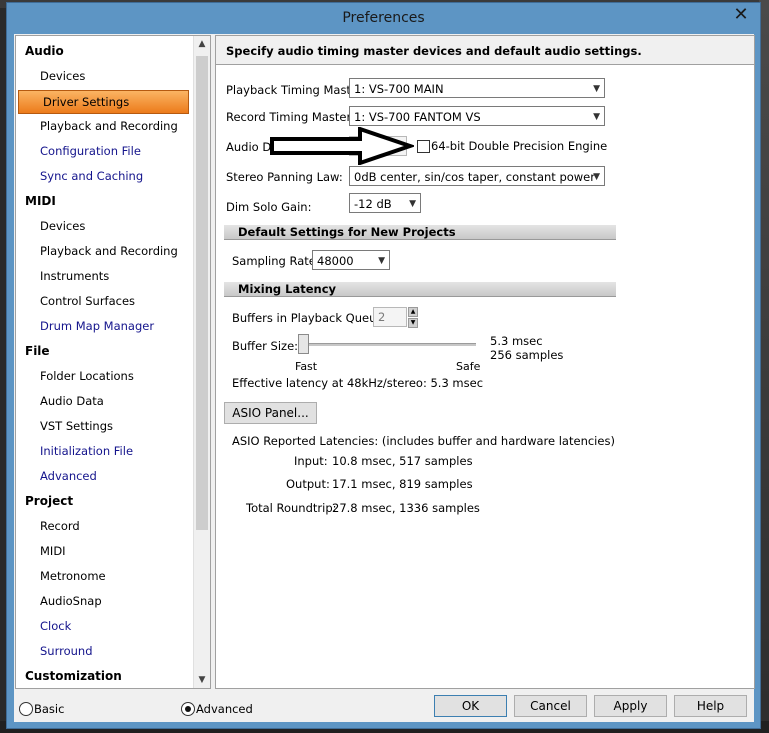 This screenshot has width=769, height=733. I want to click on input-latency-label: Input:, so click(311, 461).